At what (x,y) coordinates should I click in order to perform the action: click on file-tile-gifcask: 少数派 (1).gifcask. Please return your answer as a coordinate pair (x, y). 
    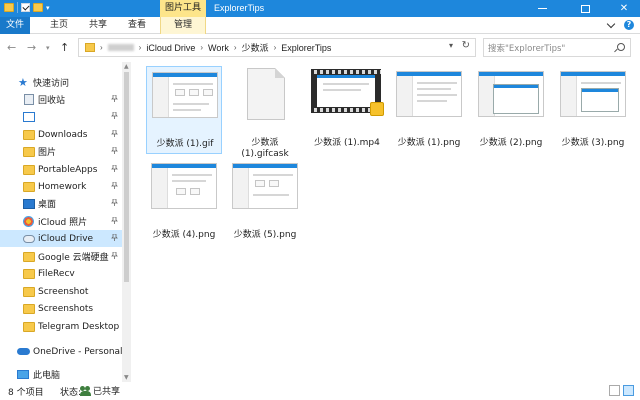
    Looking at the image, I should click on (265, 112).